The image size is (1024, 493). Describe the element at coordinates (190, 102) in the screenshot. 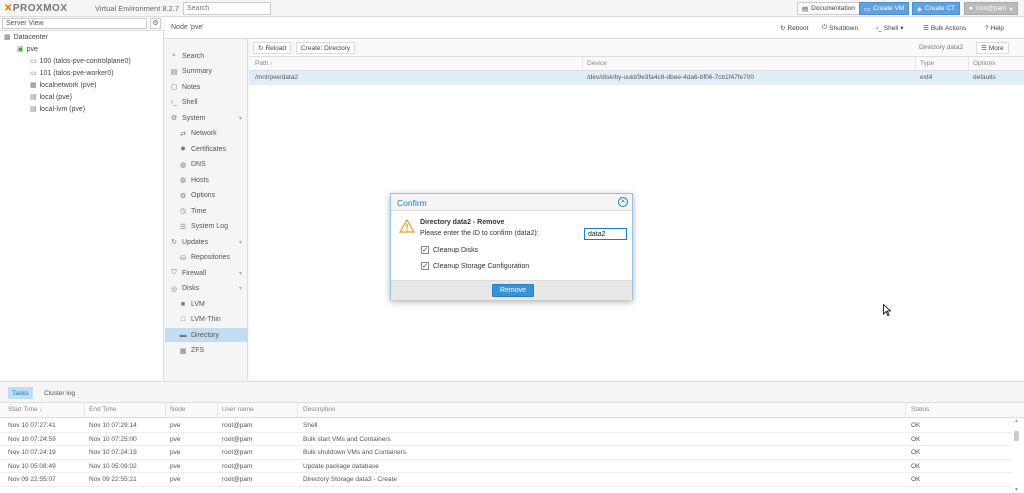

I see `menu-item-label: Shell` at that location.